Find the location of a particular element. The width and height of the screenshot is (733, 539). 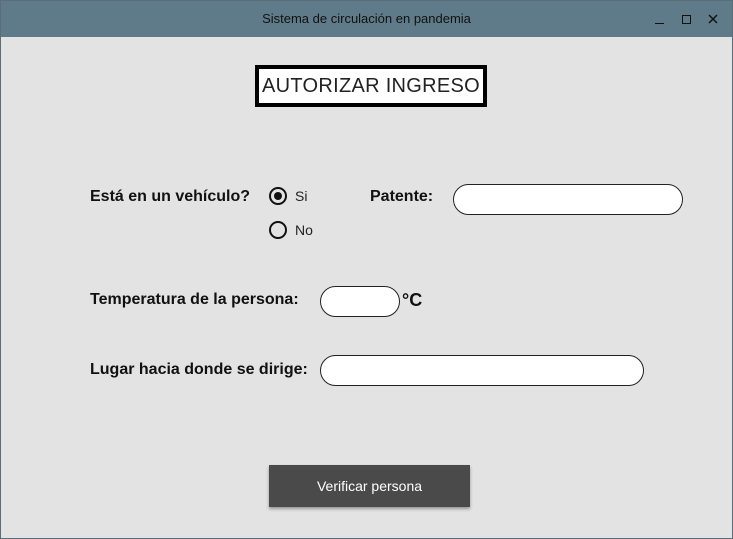

verify-person-button: Verificar persona is located at coordinates (369, 486).